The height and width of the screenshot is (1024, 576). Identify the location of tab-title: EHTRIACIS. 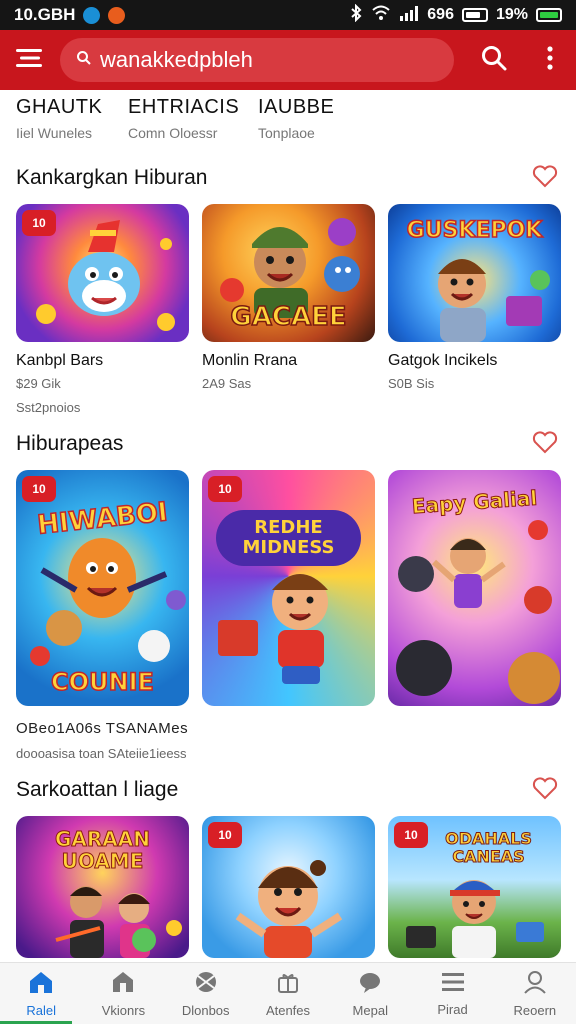
(184, 107).